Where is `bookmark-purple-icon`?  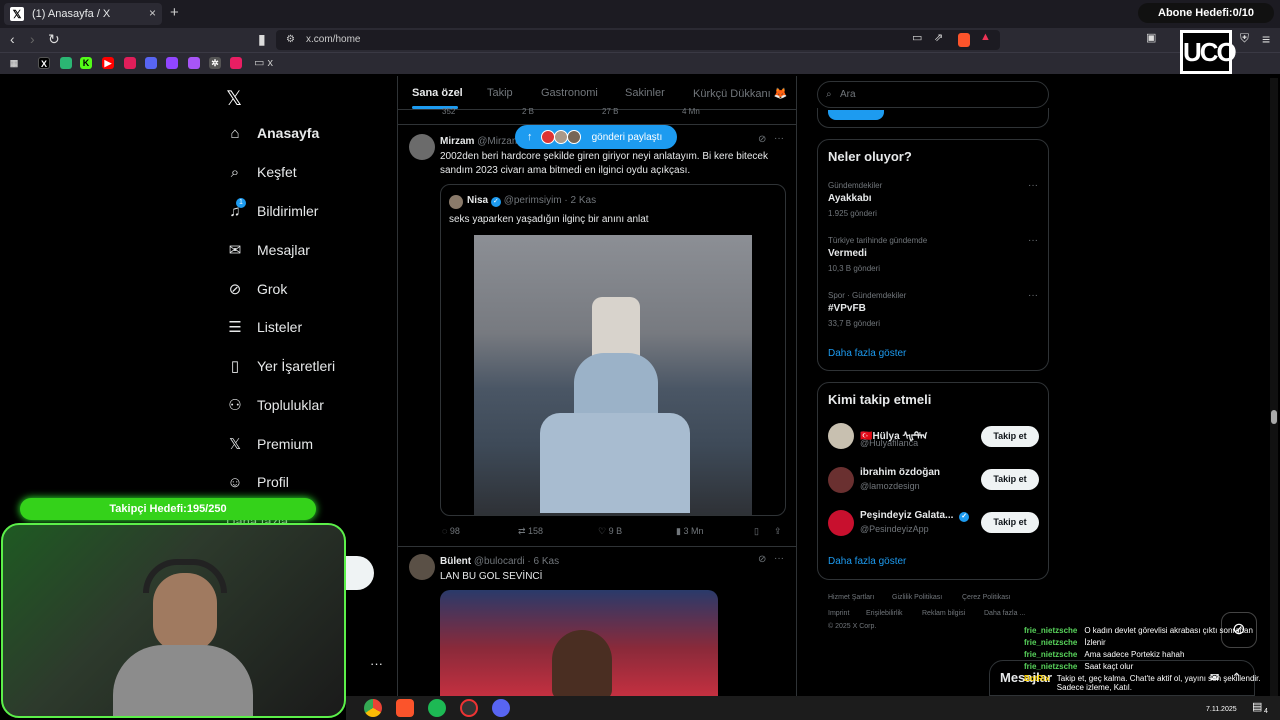 bookmark-purple-icon is located at coordinates (194, 63).